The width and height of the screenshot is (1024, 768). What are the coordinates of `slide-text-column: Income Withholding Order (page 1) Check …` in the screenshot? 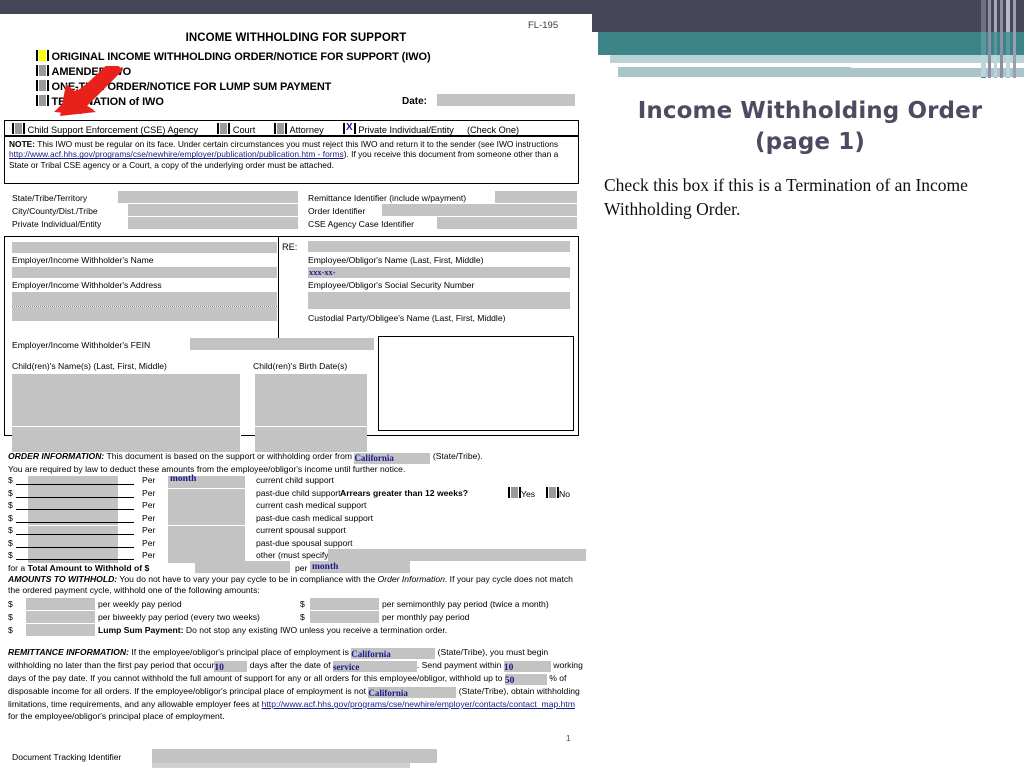 It's located at (810, 158).